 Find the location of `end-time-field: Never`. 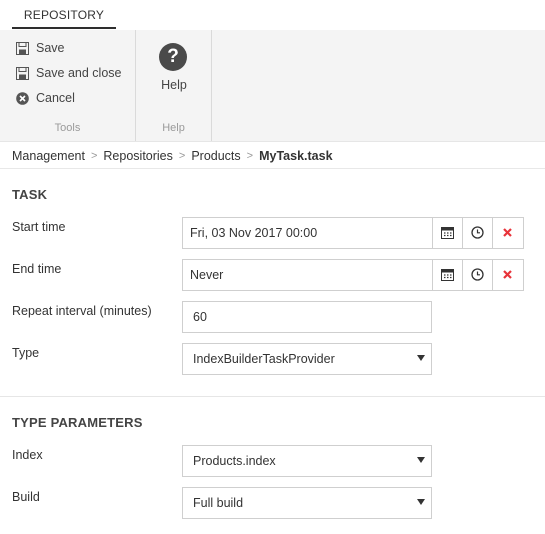

end-time-field: Never is located at coordinates (353, 275).